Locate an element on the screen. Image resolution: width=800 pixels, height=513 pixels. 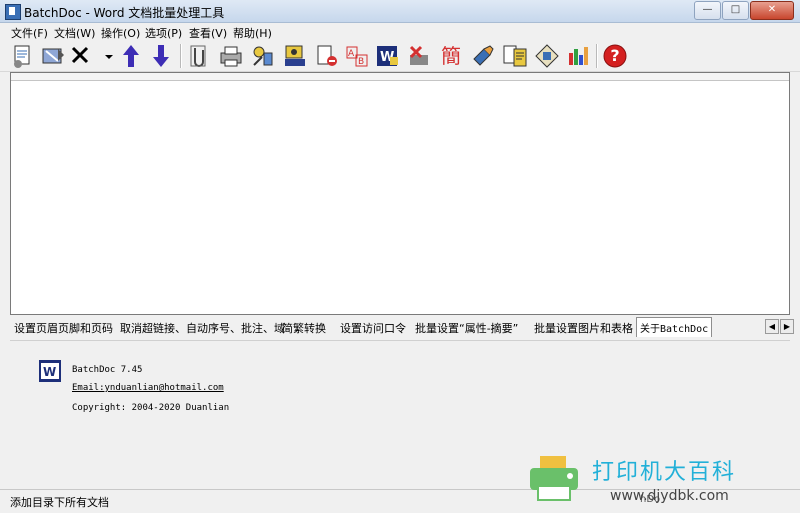
rename-button is located at coordinates (295, 56).